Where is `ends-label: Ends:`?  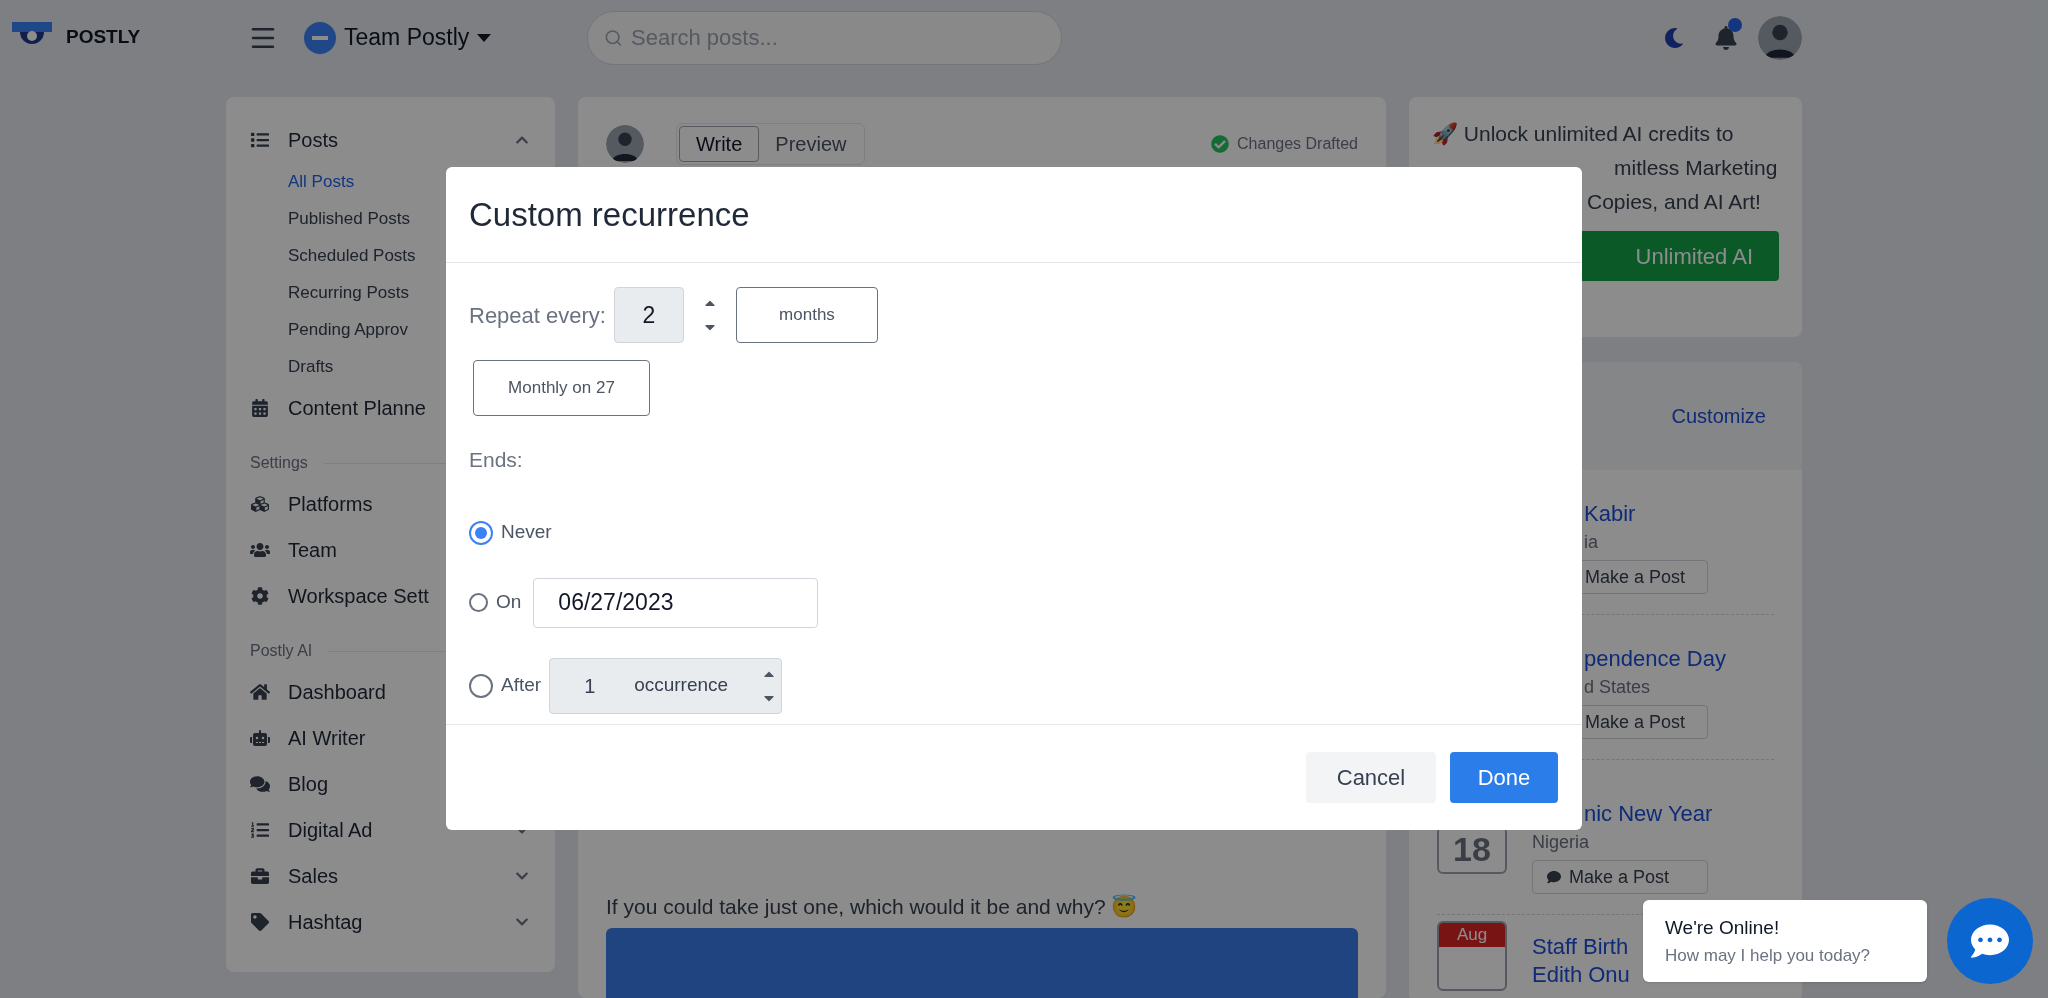
ends-label: Ends: is located at coordinates (496, 460).